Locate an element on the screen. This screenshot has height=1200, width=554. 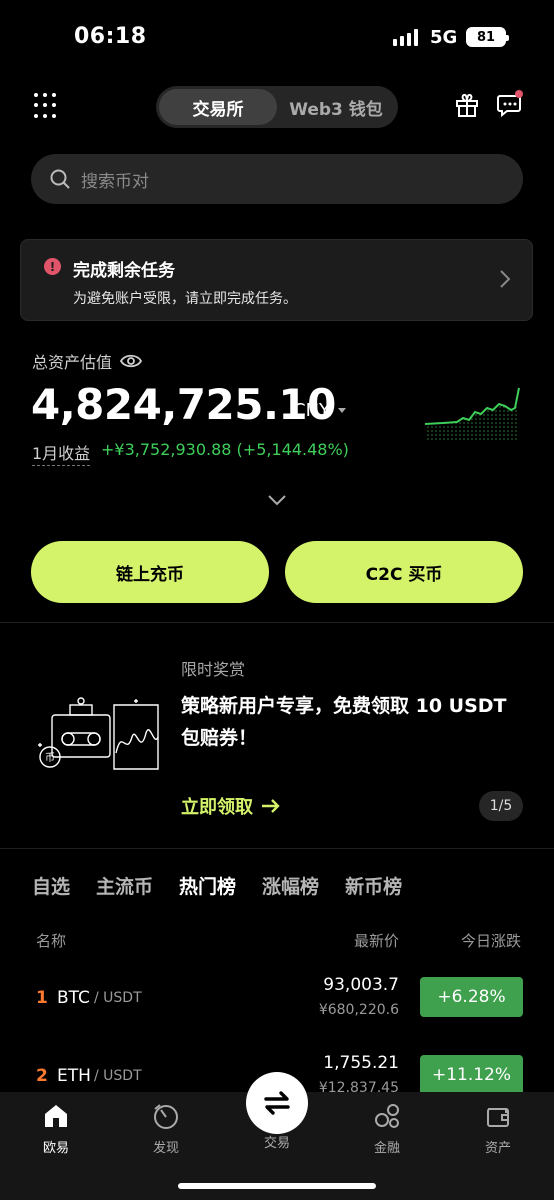
currency-label: CNY is located at coordinates (312, 410).